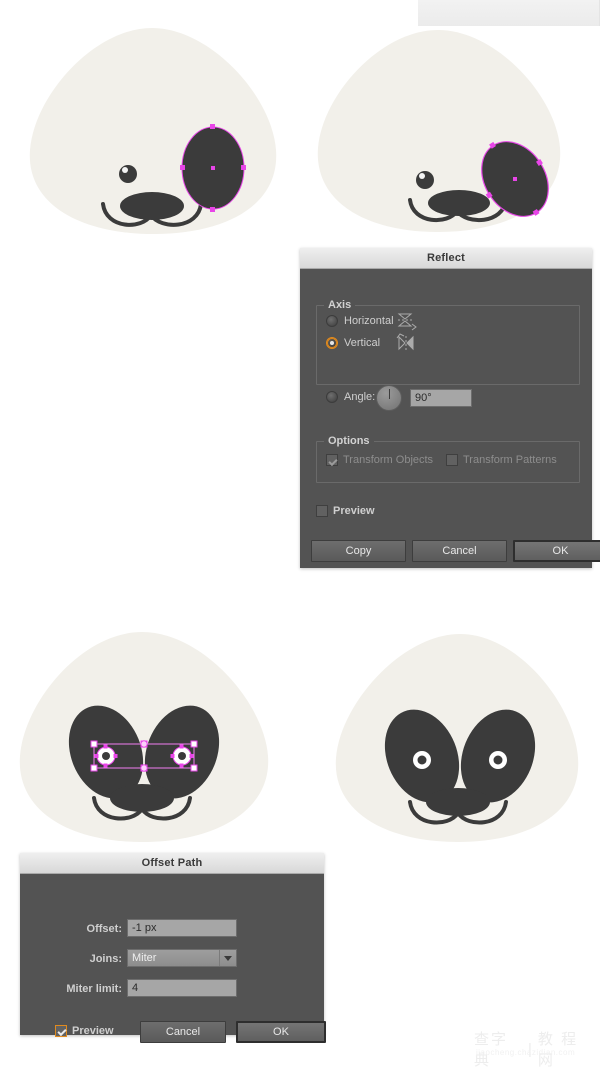 The width and height of the screenshot is (600, 1070). Describe the element at coordinates (182, 958) in the screenshot. I see `joins-select: Miter` at that location.